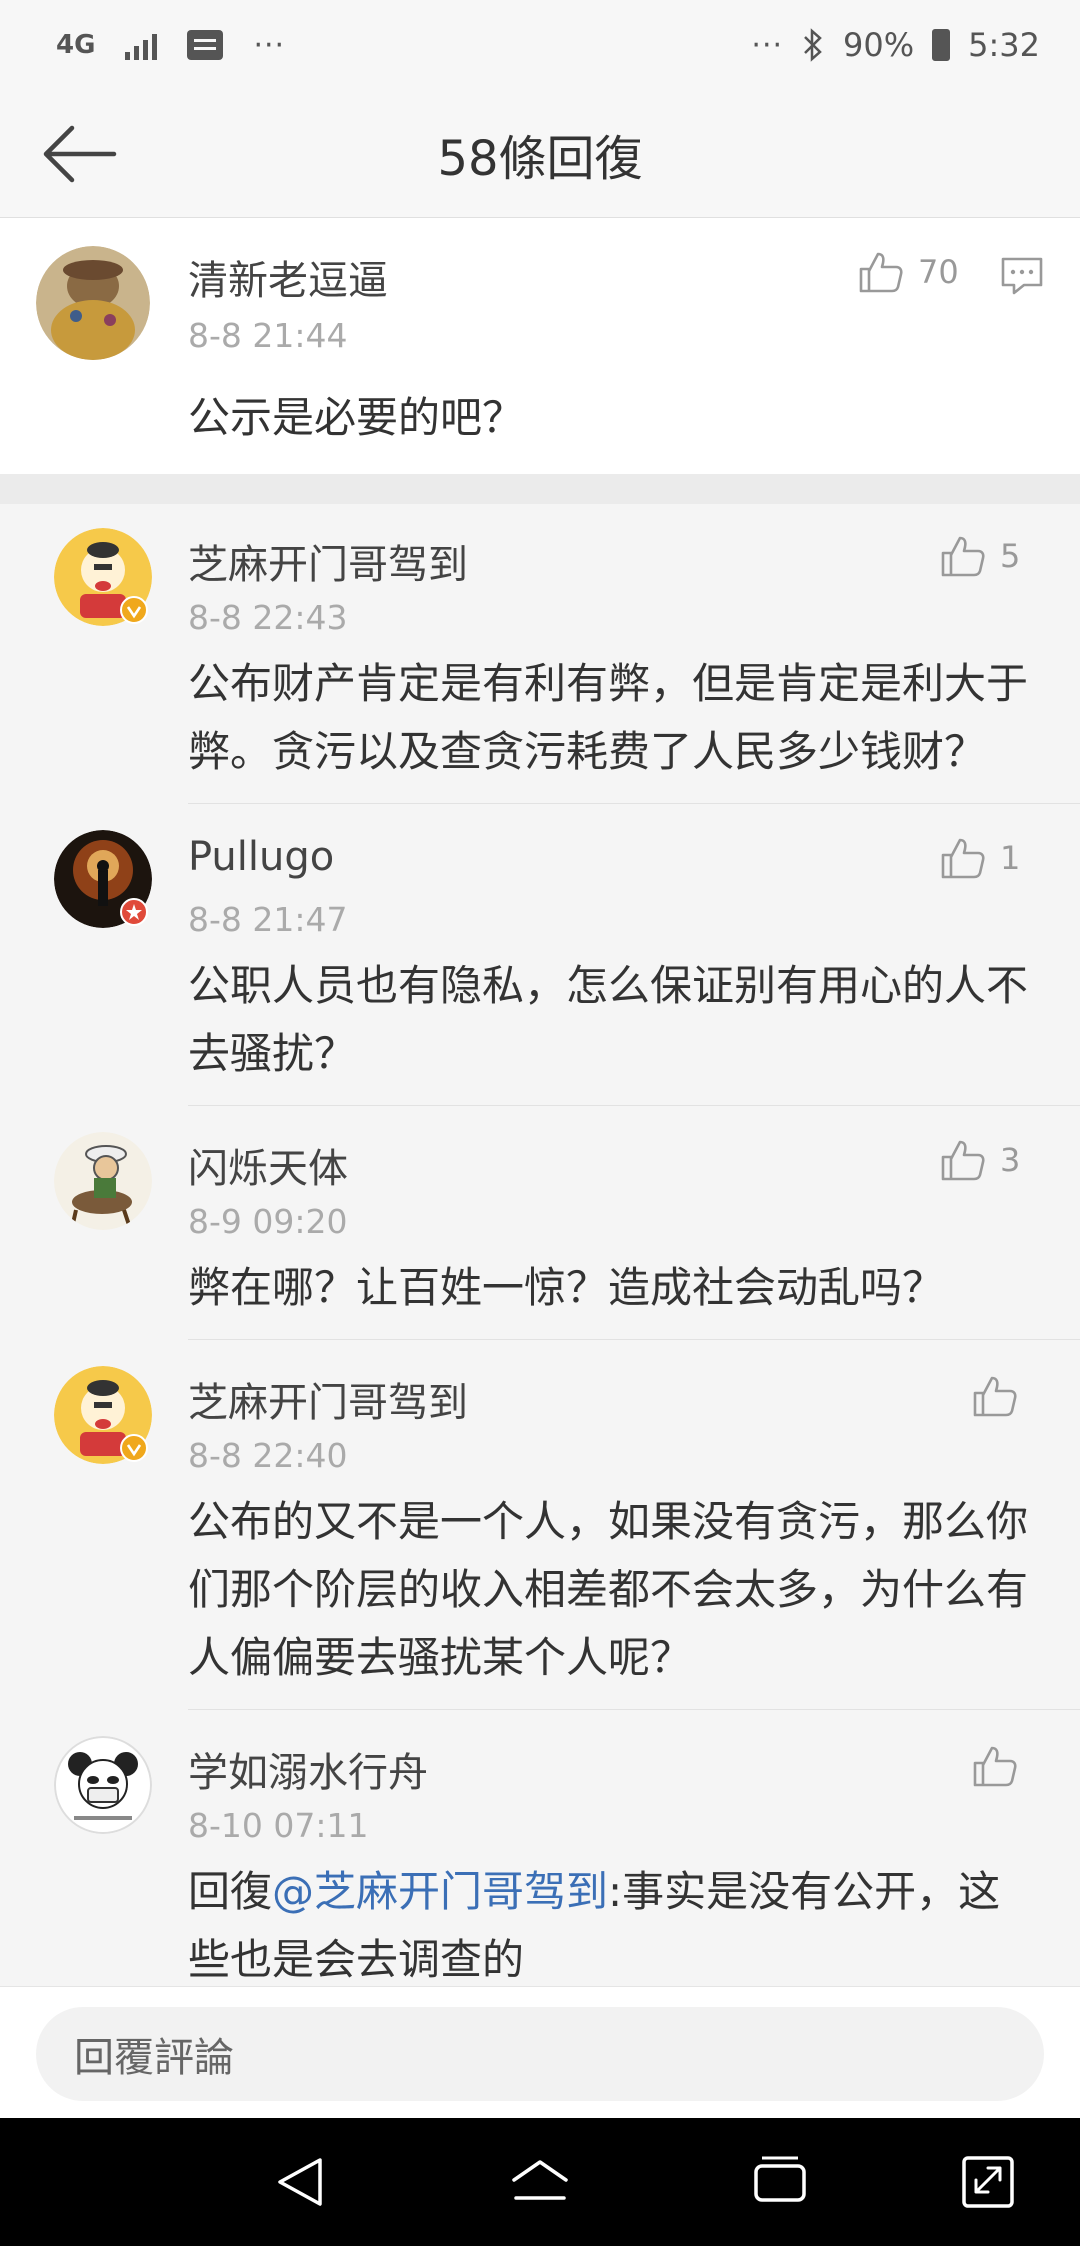 The height and width of the screenshot is (2246, 1080). I want to click on more-notifications-indicator: ···, so click(269, 45).